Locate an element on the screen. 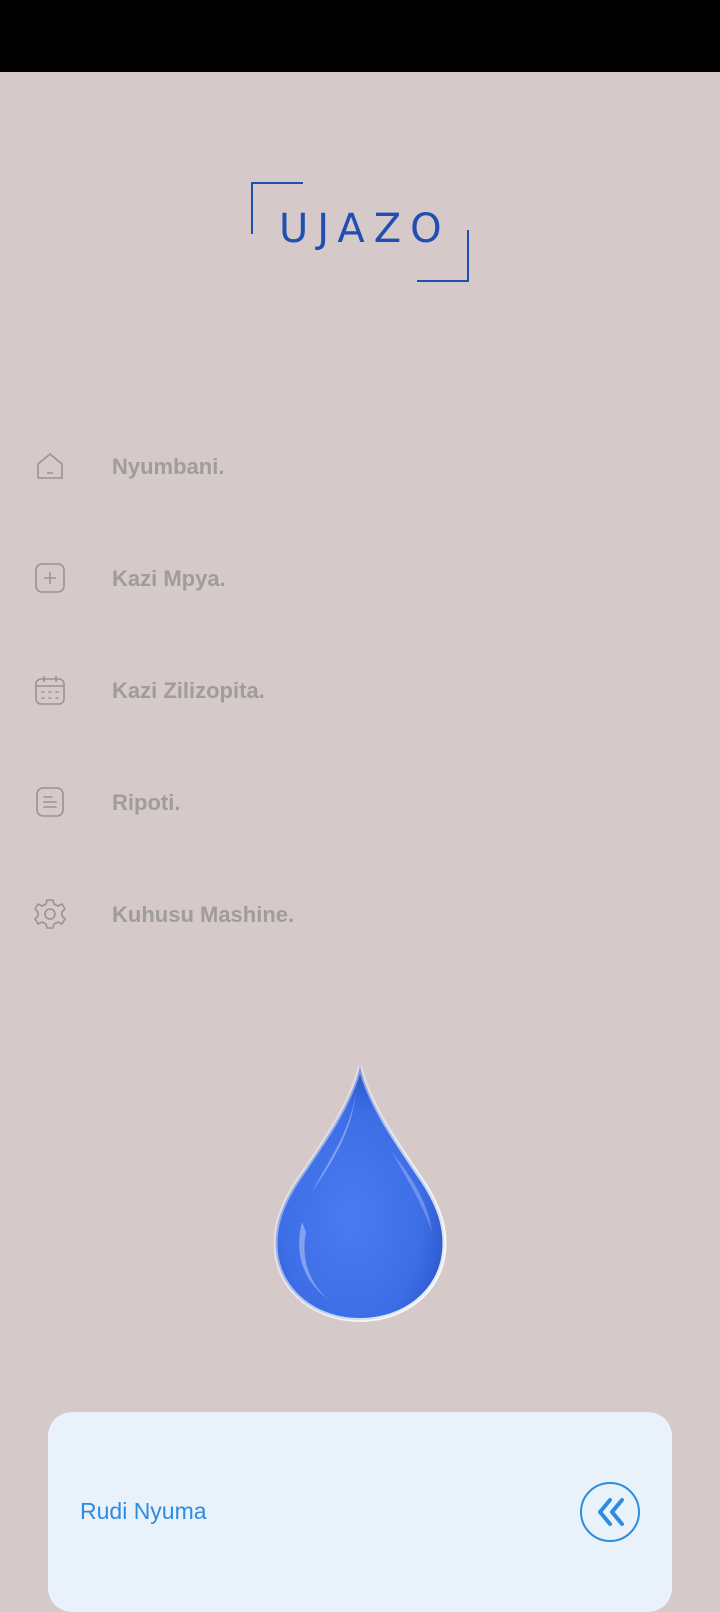 The height and width of the screenshot is (1612, 720). app-logo: UJAZO is located at coordinates (360, 232).